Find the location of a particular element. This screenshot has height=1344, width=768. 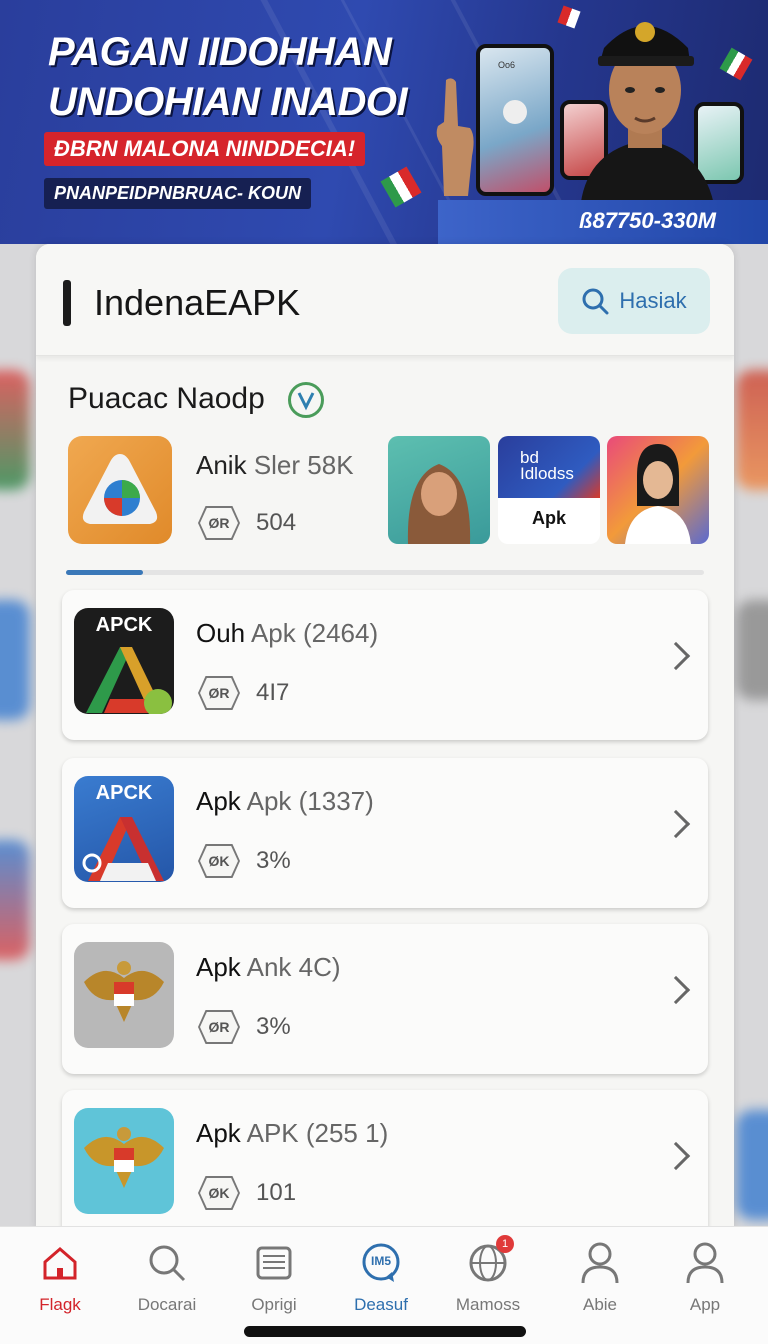

nav-label: Oprigi is located at coordinates (274, 1304).